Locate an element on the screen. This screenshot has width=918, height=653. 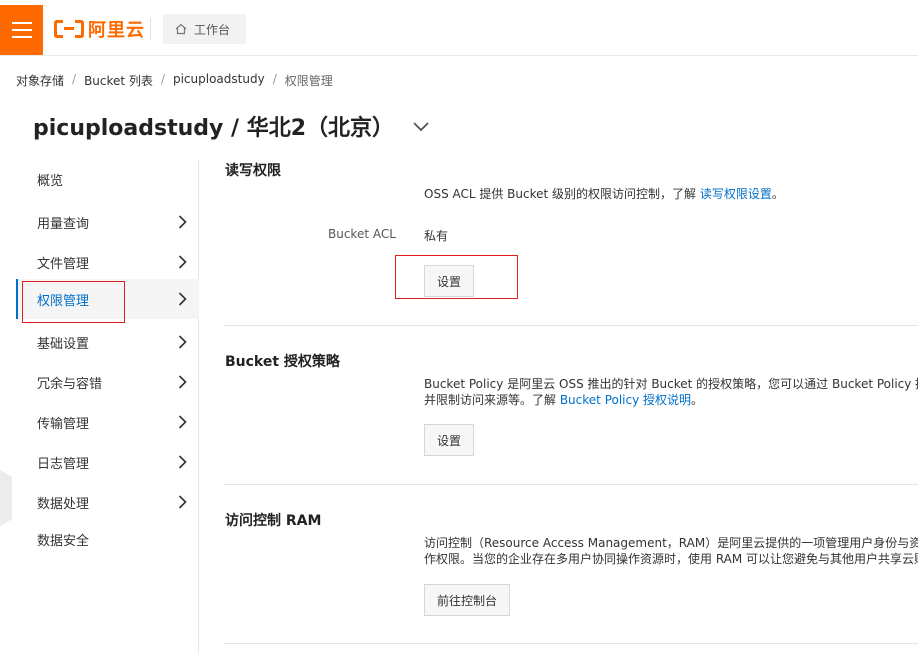
page-title-text: picuploadstudy / 华北2（北京） is located at coordinates (214, 128).